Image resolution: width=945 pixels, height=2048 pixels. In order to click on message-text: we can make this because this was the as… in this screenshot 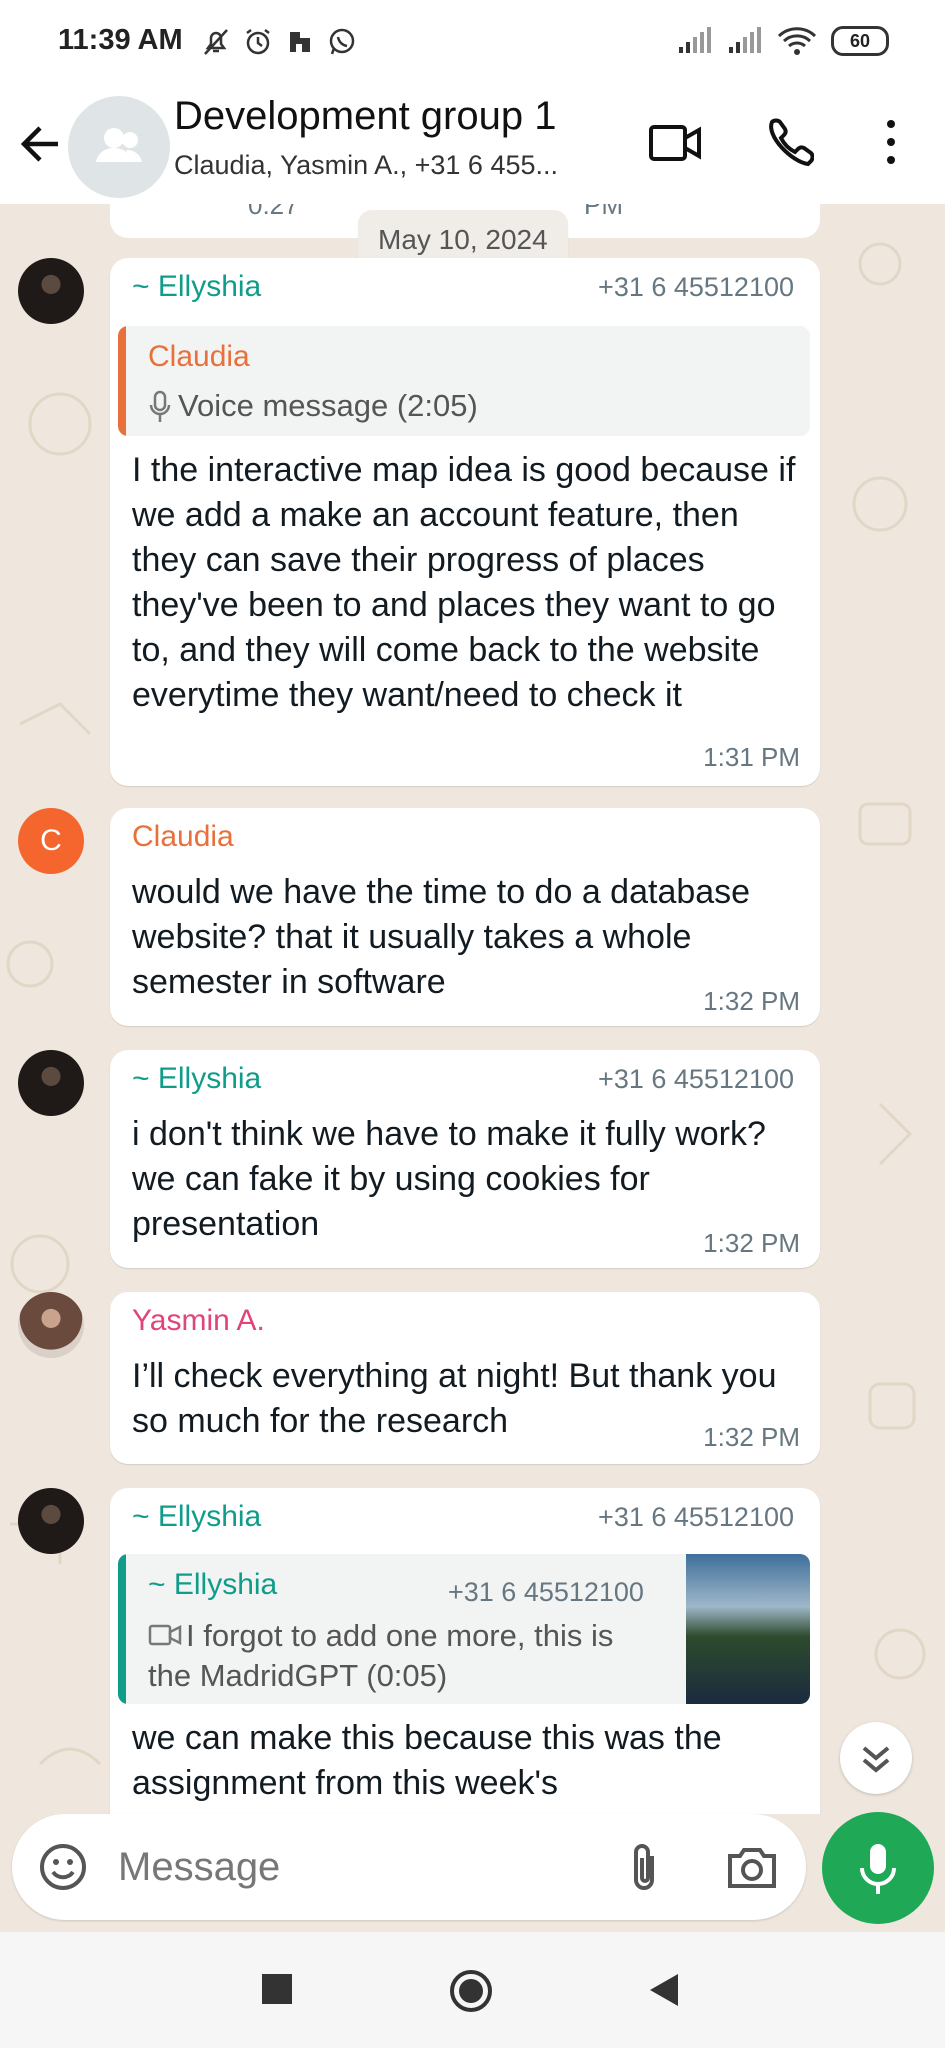, I will do `click(427, 1760)`.